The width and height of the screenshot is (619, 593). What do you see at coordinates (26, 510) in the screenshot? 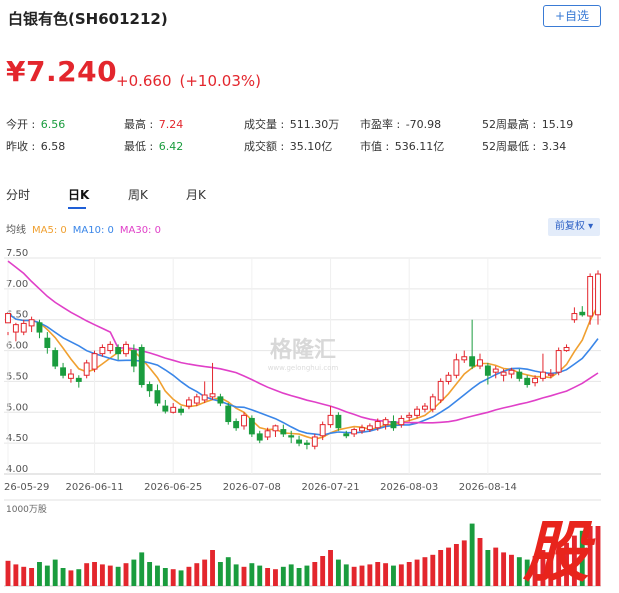
I see `volume-axis-label: 1000万股` at bounding box center [26, 510].